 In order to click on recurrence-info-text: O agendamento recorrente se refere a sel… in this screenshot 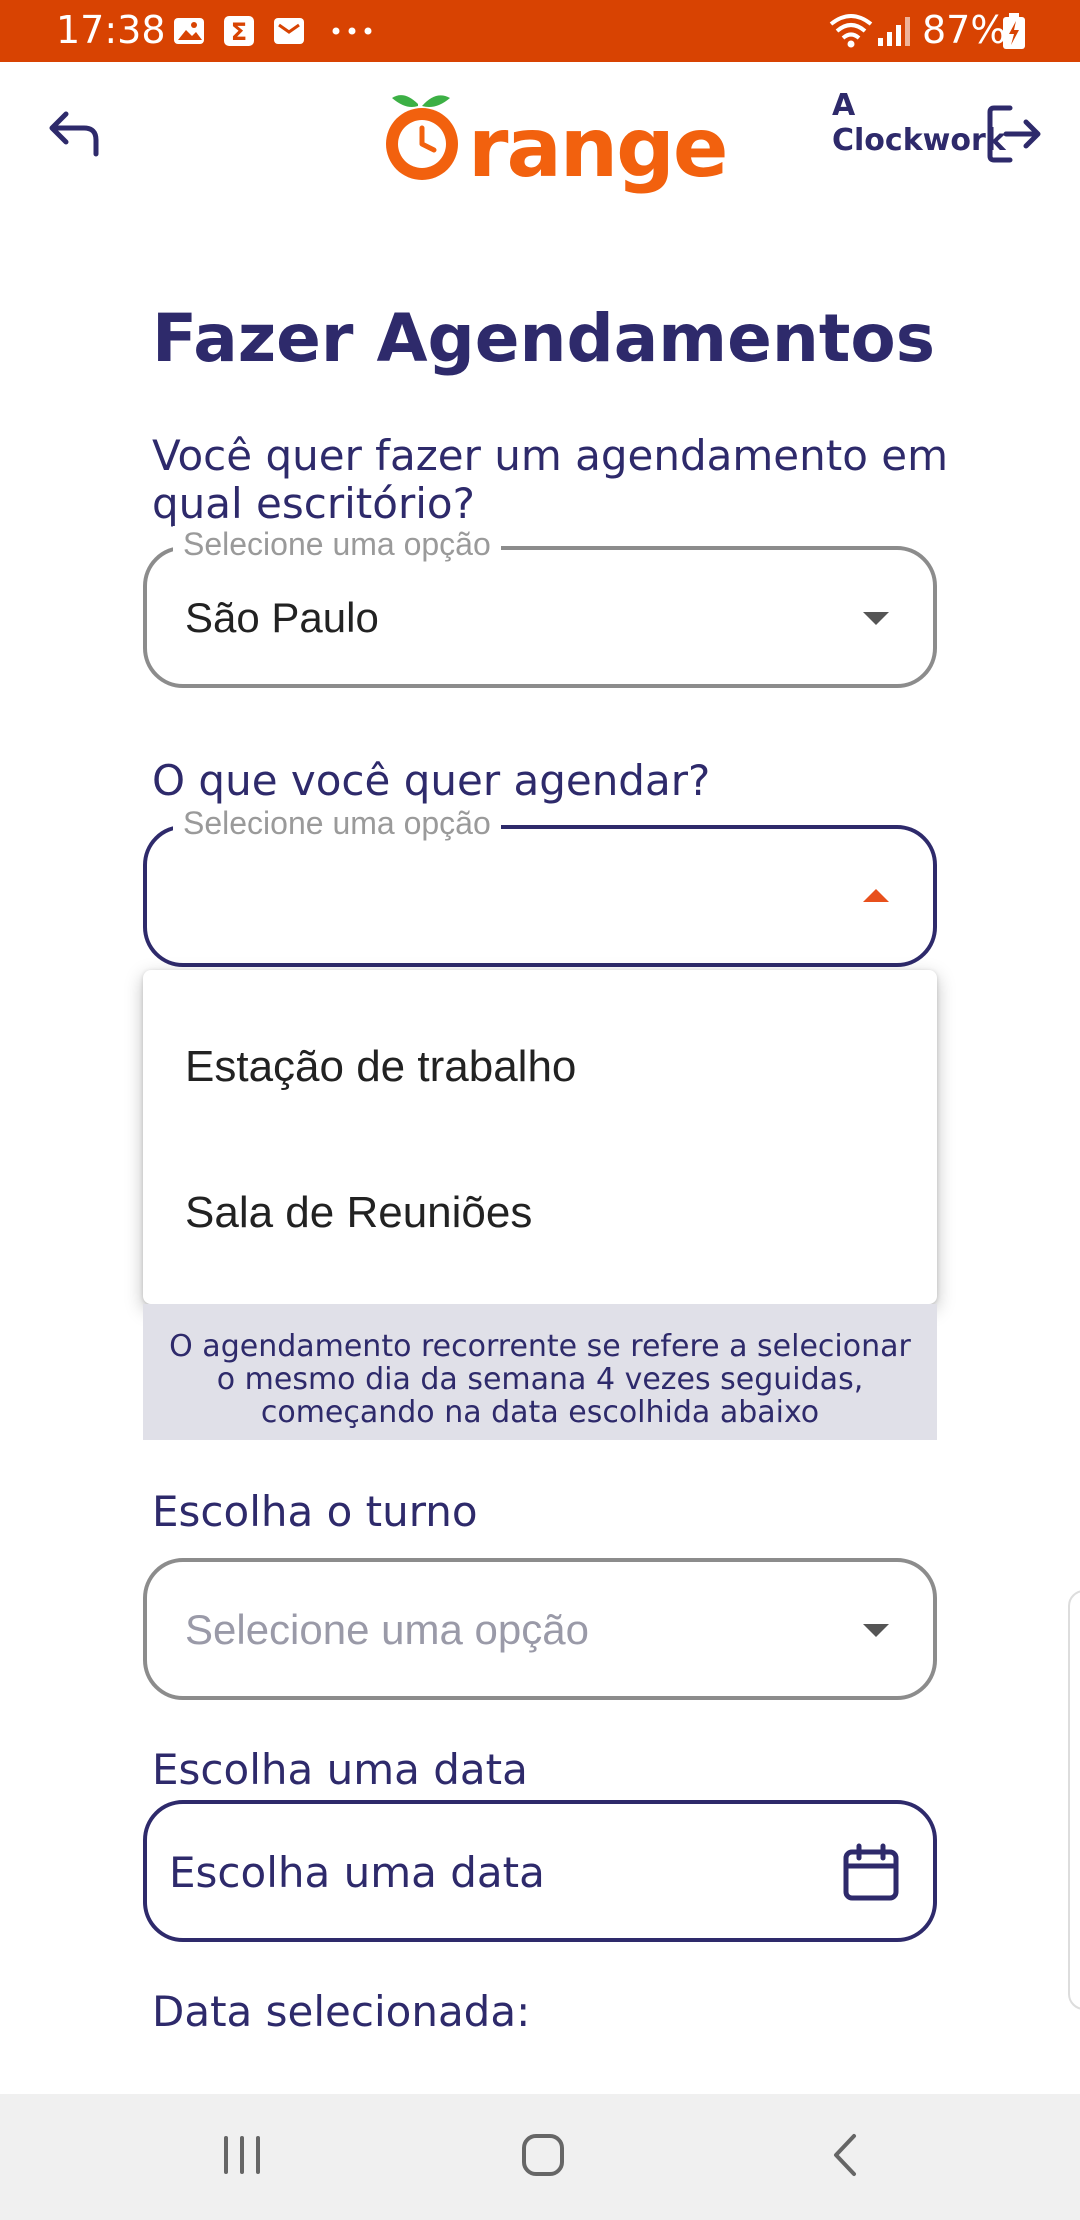, I will do `click(540, 1379)`.